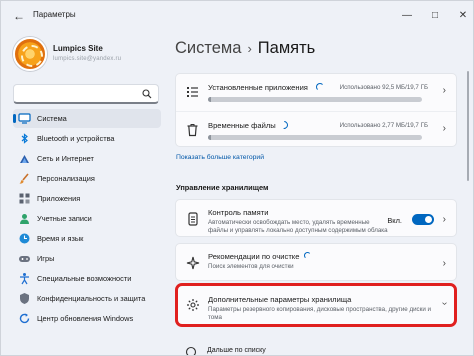 The image size is (474, 356). Describe the element at coordinates (64, 218) in the screenshot. I see `sidebar-item-label: Учетные записи` at that location.